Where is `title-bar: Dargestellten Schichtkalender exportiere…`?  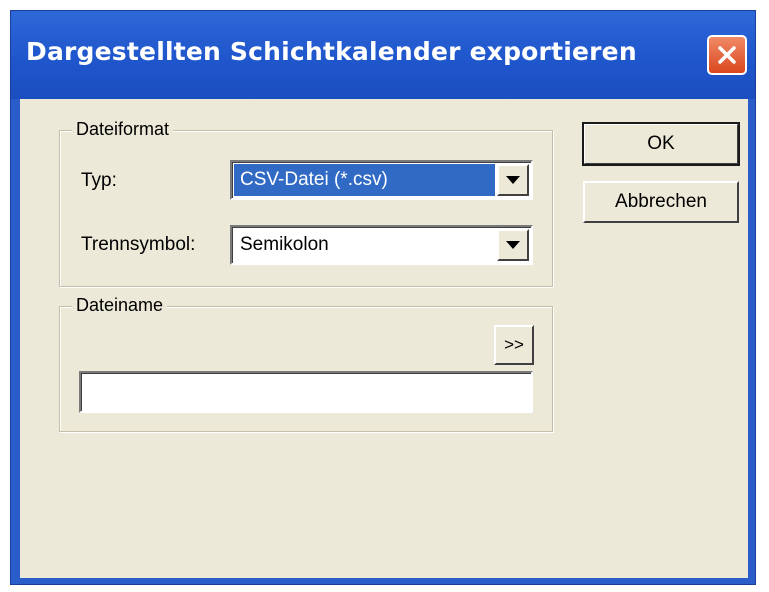
title-bar: Dargestellten Schichtkalender exportiere… is located at coordinates (383, 55).